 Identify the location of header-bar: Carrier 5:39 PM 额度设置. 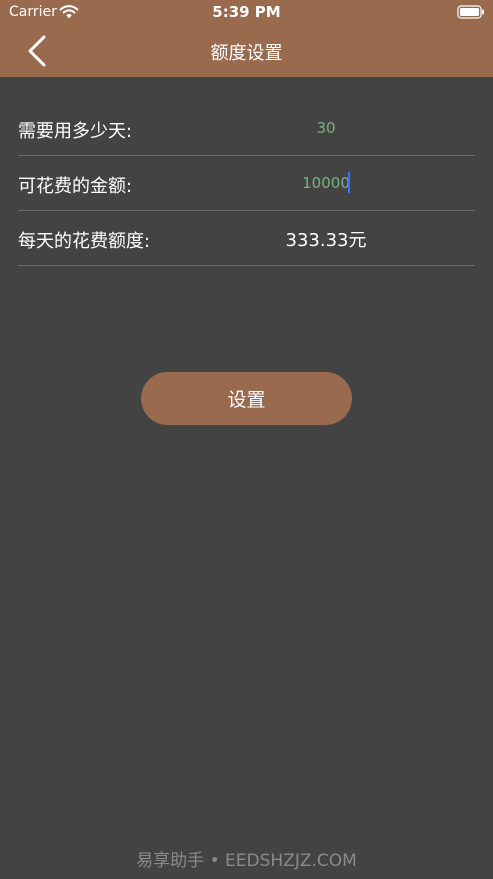
(246, 38).